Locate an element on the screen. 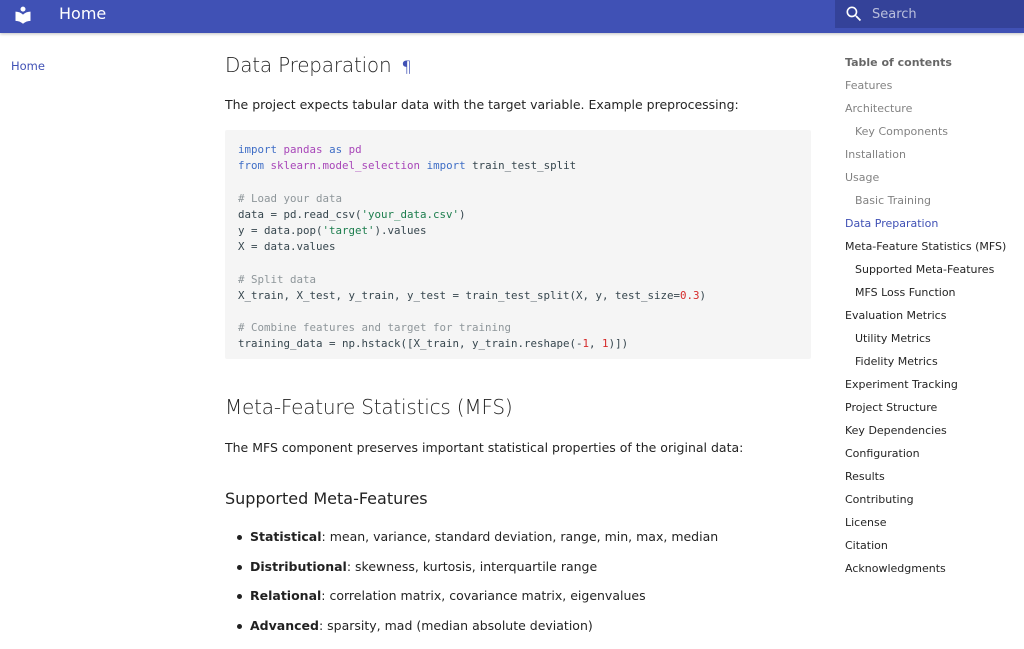 This screenshot has height=649, width=1024. toc-item: Utility Metrics is located at coordinates (932, 342).